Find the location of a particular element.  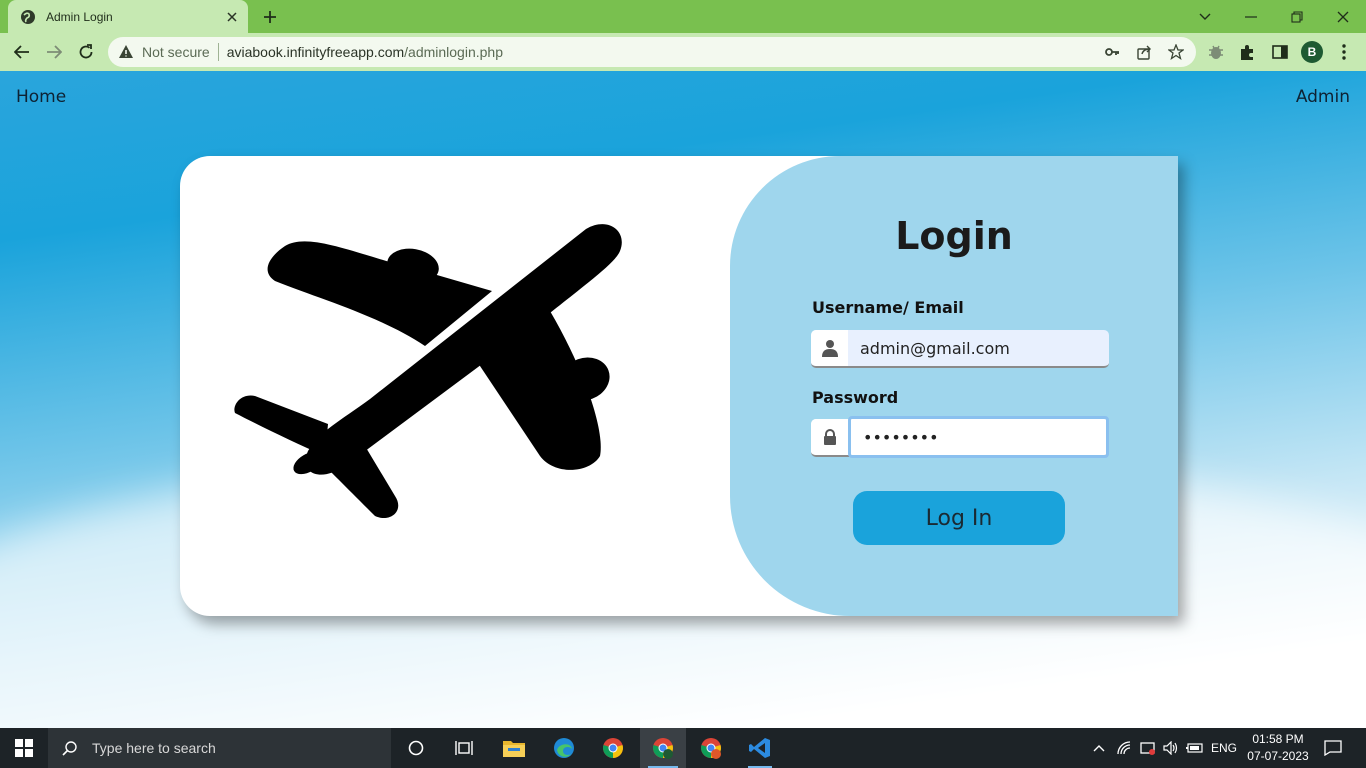

taskbar-chrome is located at coordinates (613, 748).